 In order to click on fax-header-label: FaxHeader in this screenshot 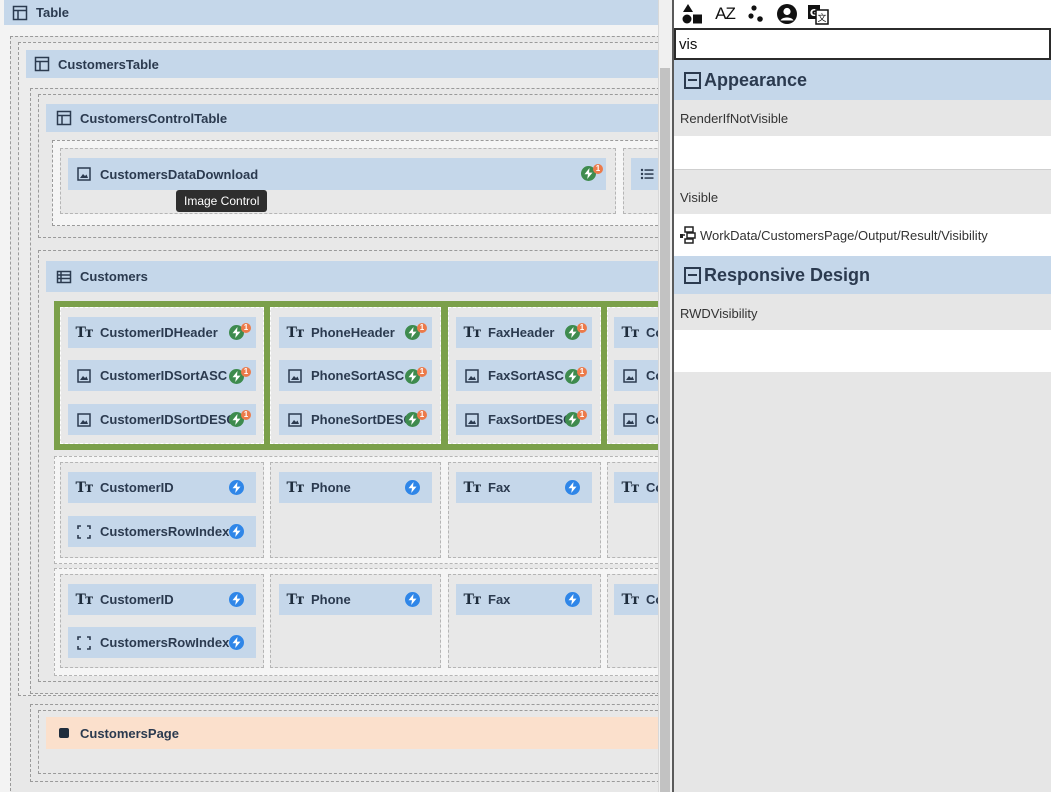, I will do `click(521, 332)`.